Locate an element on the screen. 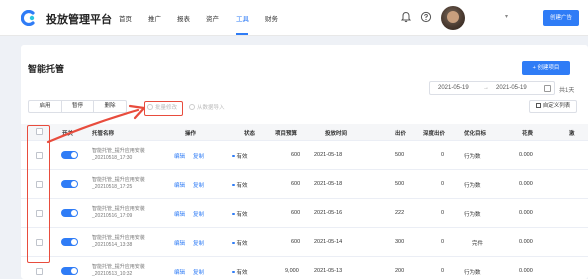 This screenshot has width=588, height=279. annotation-arrow-icon is located at coordinates (96, 124).